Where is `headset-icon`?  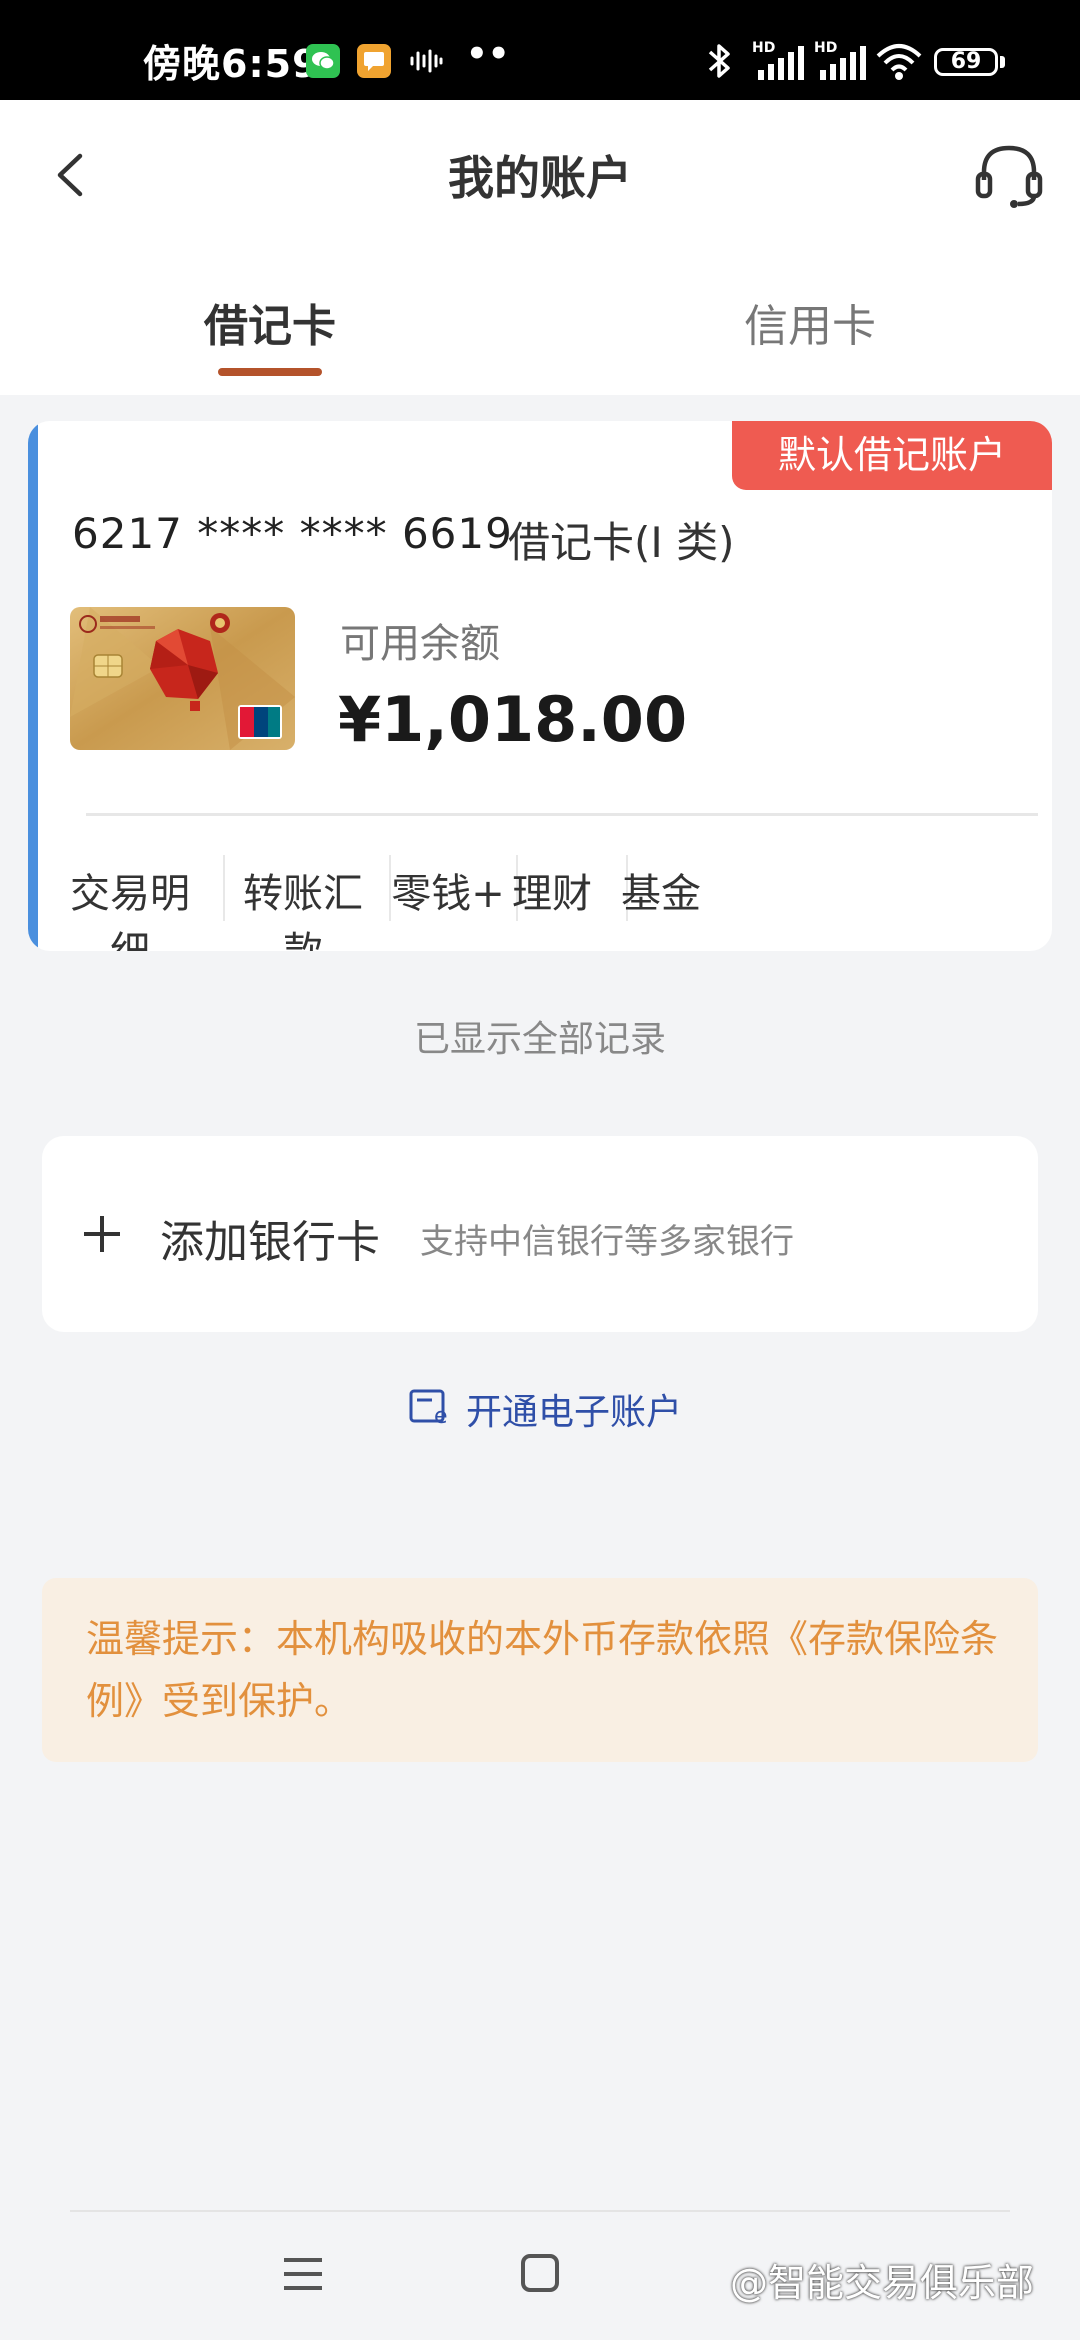
headset-icon is located at coordinates (1009, 175).